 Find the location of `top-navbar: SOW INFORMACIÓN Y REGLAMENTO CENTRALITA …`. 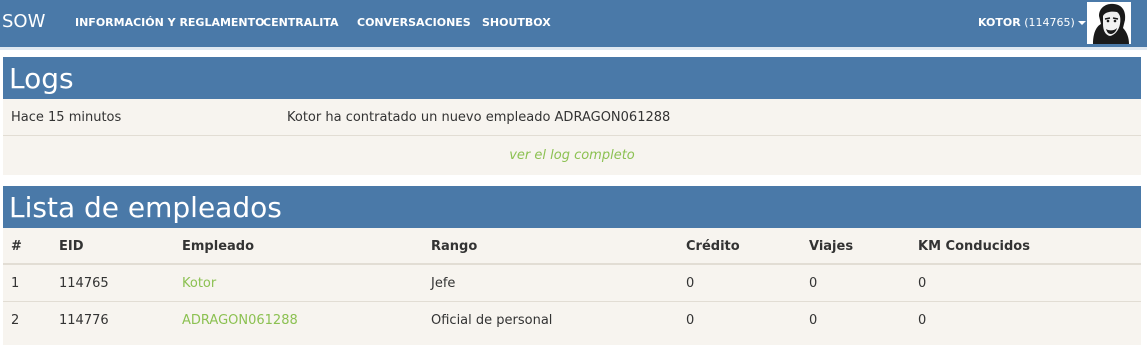

top-navbar: SOW INFORMACIÓN Y REGLAMENTO CENTRALITA … is located at coordinates (573, 25).